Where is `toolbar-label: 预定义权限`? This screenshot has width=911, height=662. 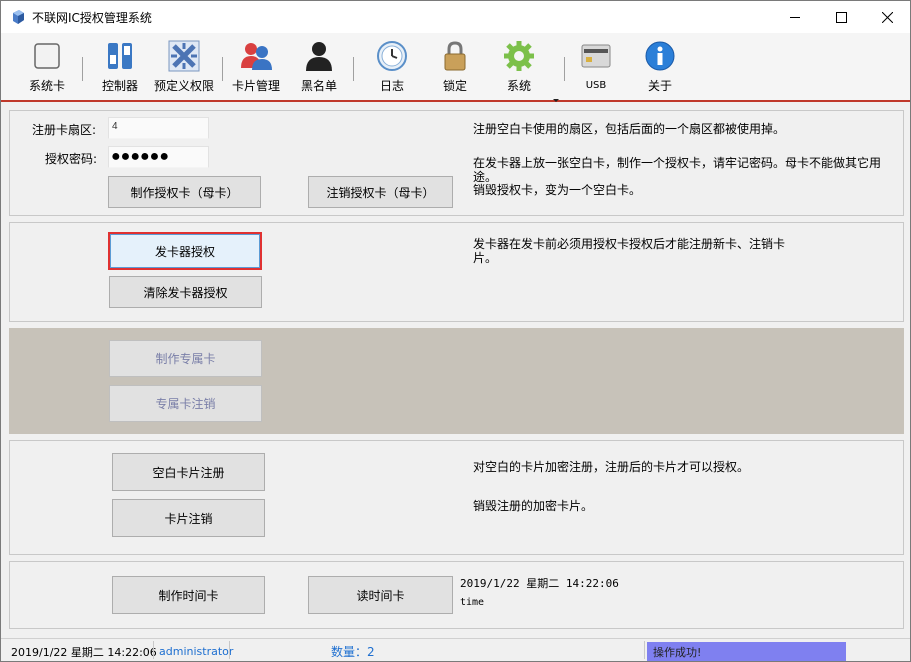
toolbar-label: 预定义权限 is located at coordinates (183, 86).